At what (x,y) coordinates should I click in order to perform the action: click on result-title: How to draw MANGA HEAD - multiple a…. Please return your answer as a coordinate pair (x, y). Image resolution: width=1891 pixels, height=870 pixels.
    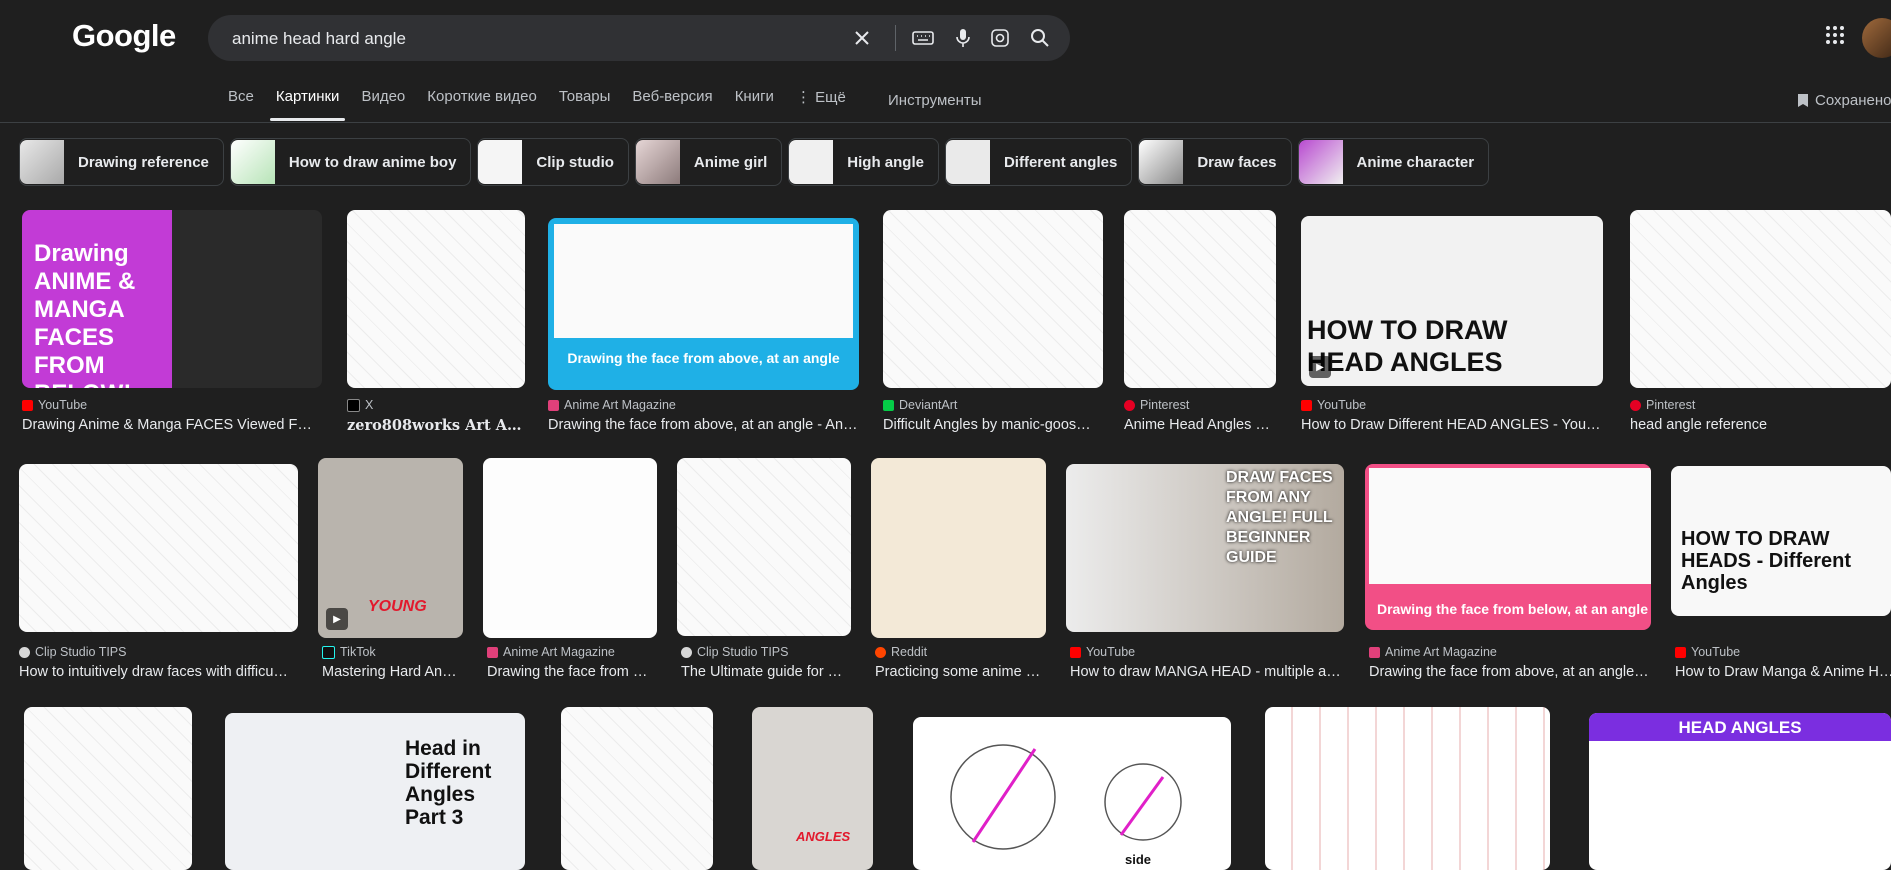
    Looking at the image, I should click on (1209, 672).